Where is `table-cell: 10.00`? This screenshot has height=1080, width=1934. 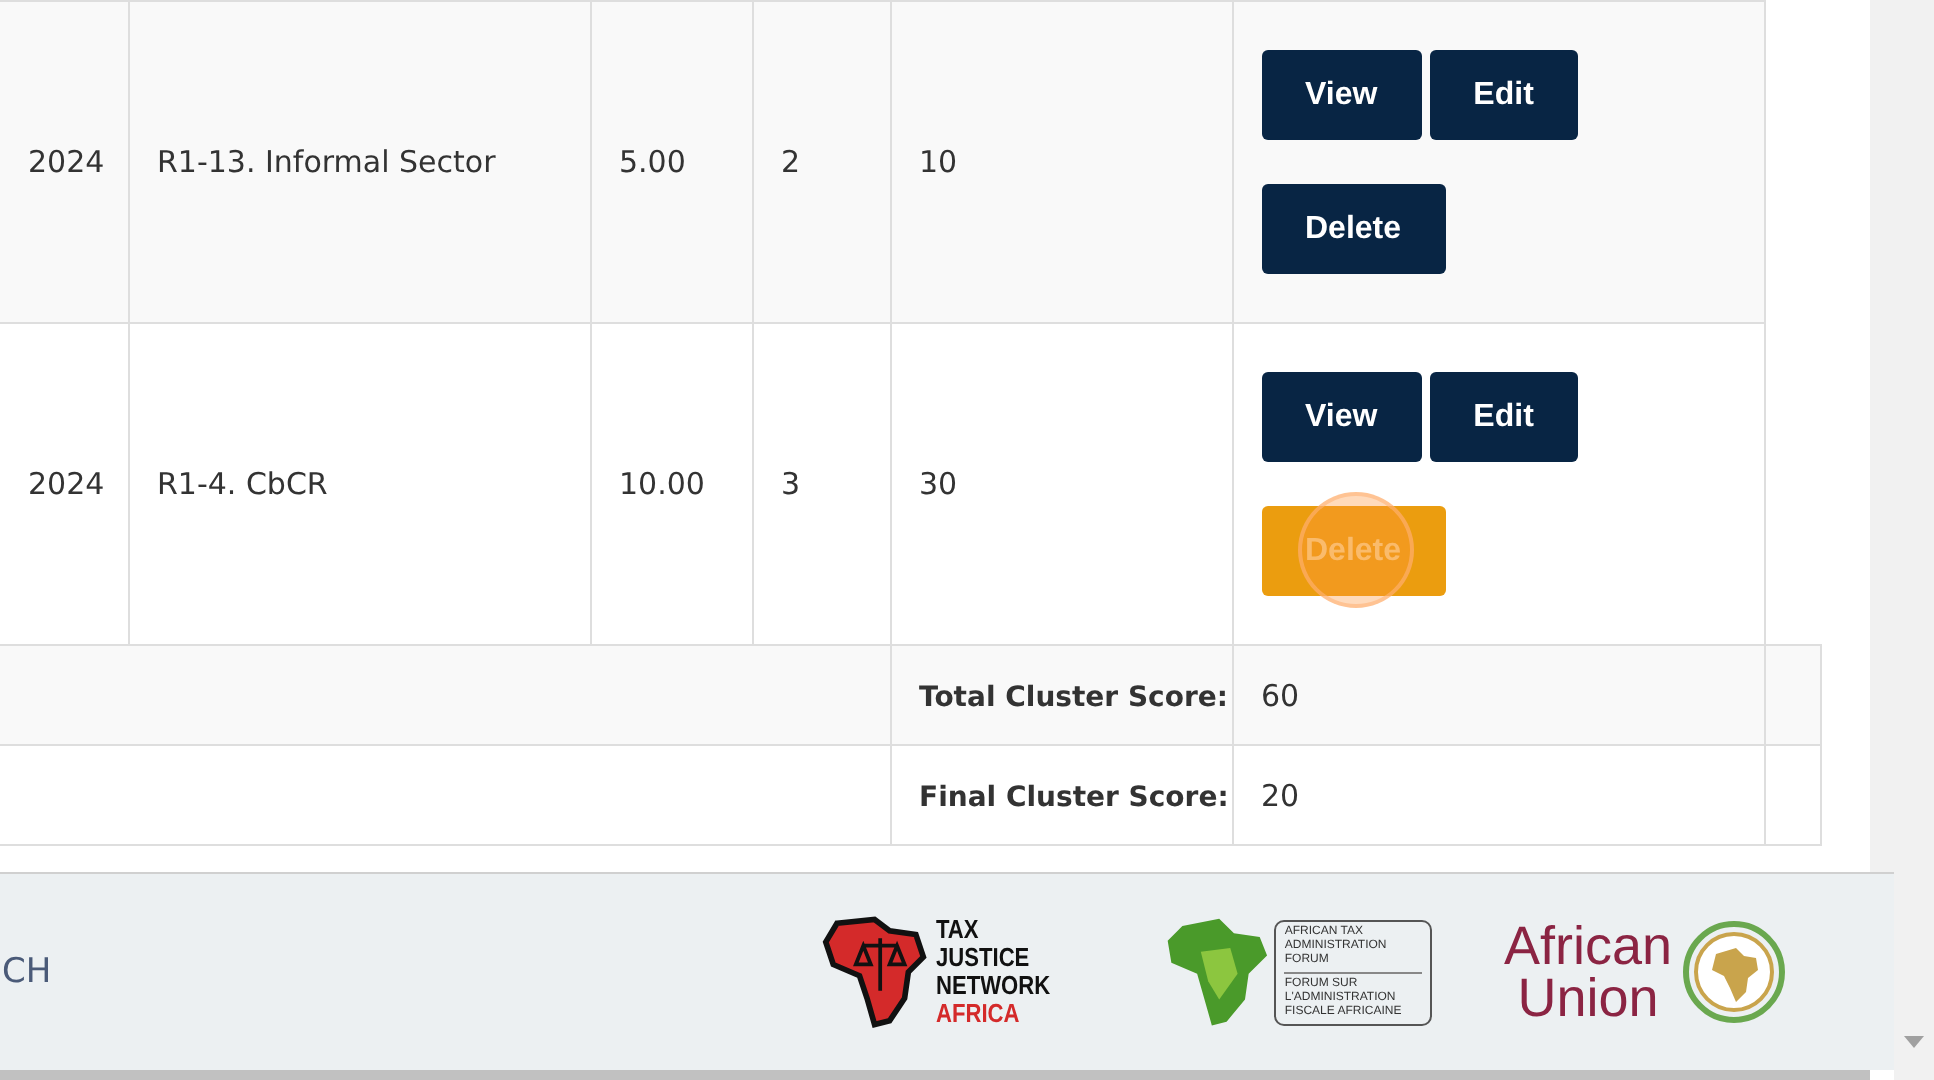
table-cell: 10.00 is located at coordinates (662, 484).